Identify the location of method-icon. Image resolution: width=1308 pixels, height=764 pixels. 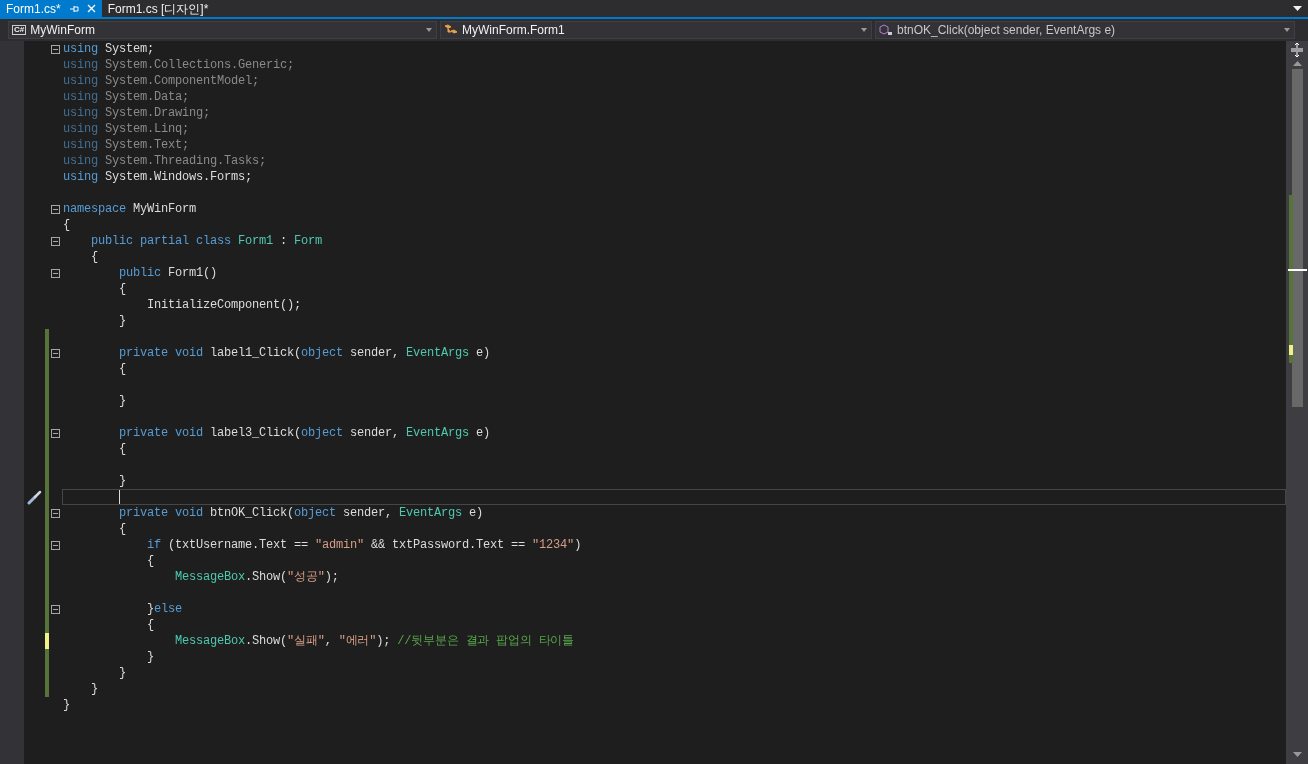
(886, 30).